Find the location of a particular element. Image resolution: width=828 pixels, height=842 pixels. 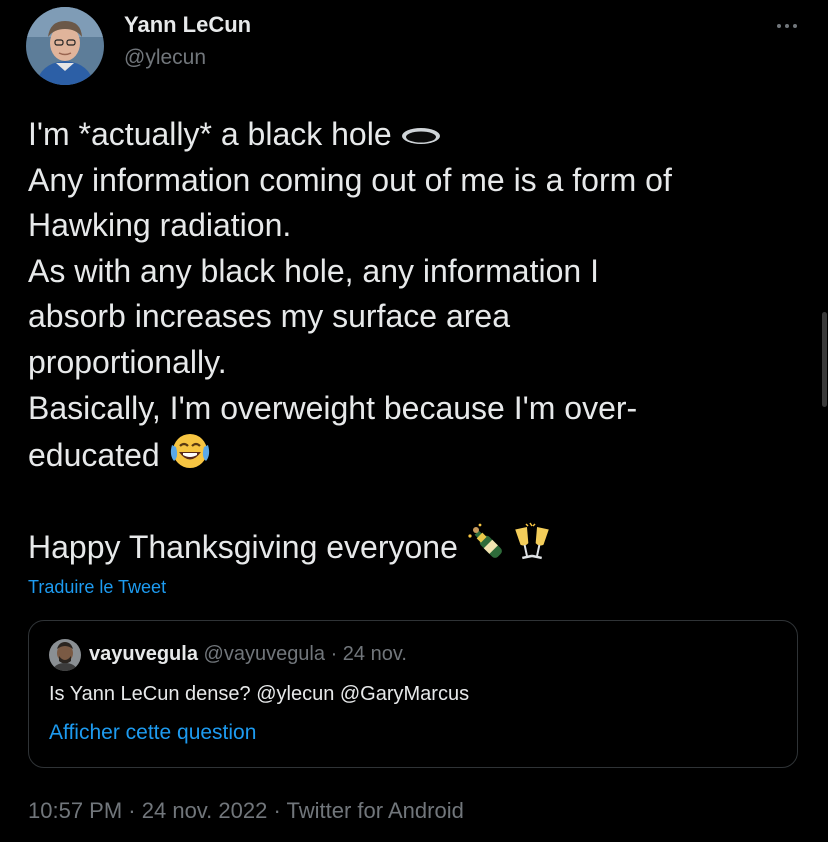

bottle-with-popping-cork-emoji is located at coordinates (488, 549).